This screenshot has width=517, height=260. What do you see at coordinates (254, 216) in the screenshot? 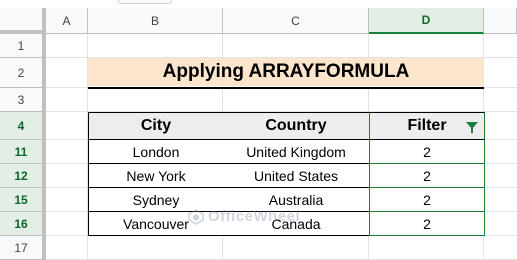
I see `watermark-text: OfficeWheel` at bounding box center [254, 216].